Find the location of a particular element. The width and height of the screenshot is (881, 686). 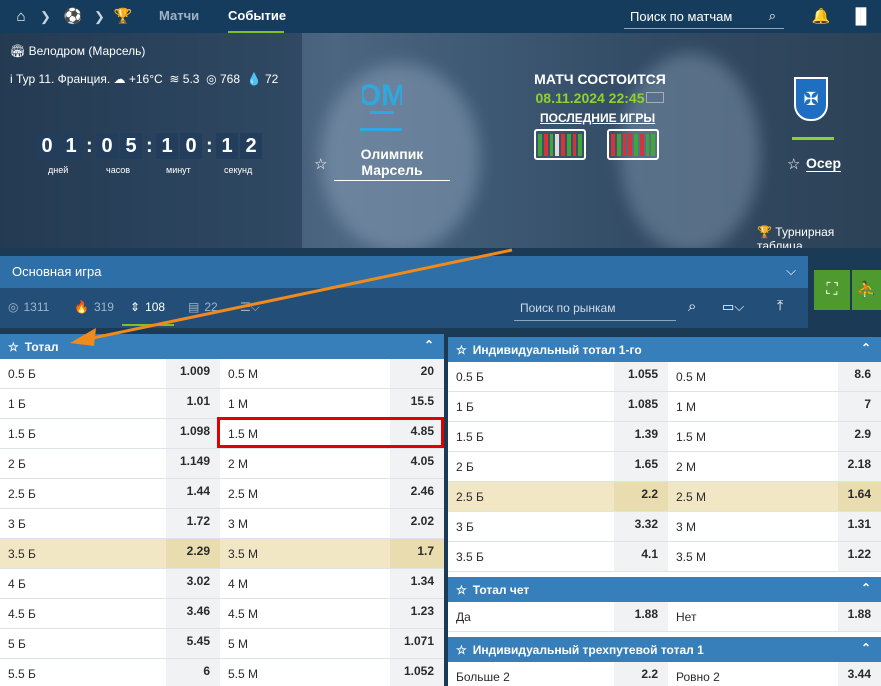

odds-value: 1.01 is located at coordinates (193, 403).